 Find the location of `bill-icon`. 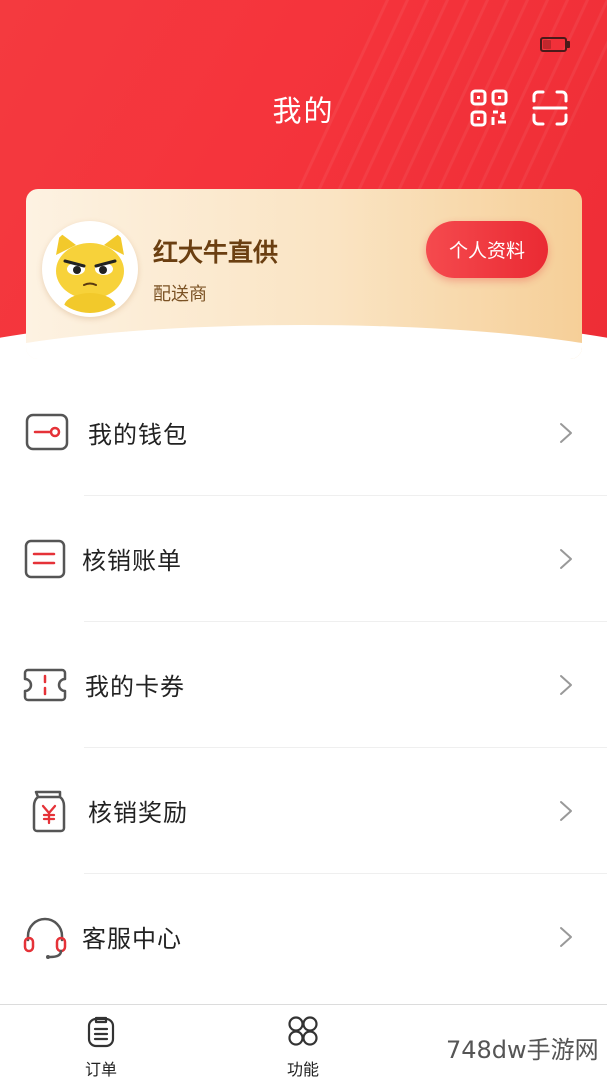

bill-icon is located at coordinates (45, 559).